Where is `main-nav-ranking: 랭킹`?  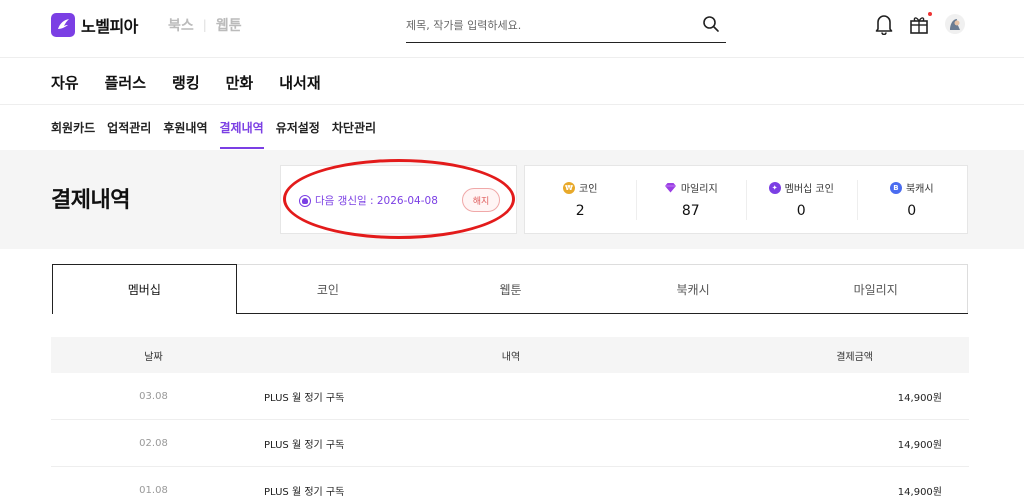 main-nav-ranking: 랭킹 is located at coordinates (186, 82).